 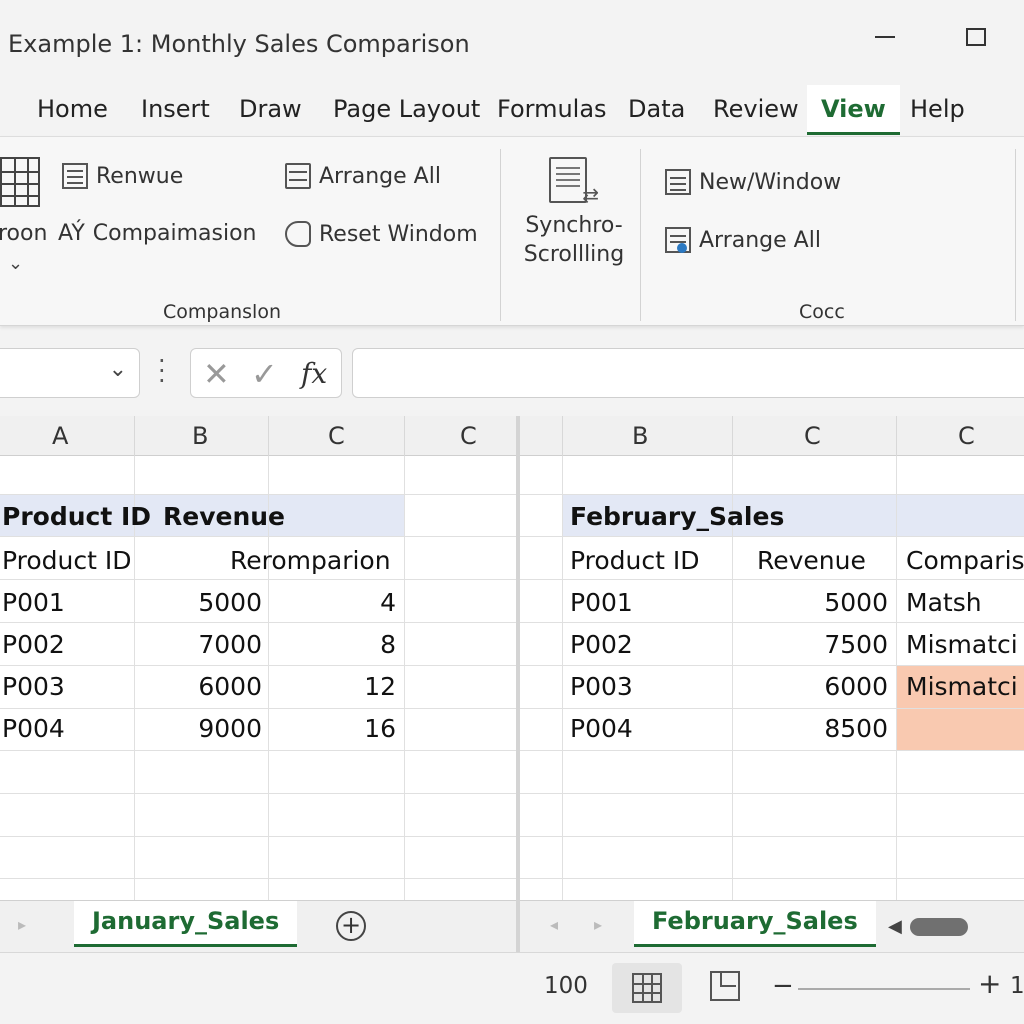 I want to click on tab-view: View, so click(x=853, y=110).